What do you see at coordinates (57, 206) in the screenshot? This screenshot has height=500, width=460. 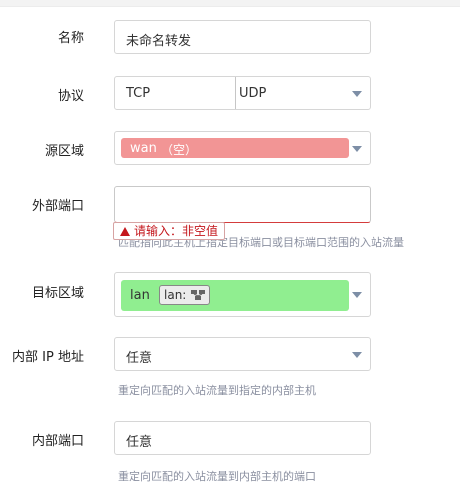 I see `external-port-label: 外部端口` at bounding box center [57, 206].